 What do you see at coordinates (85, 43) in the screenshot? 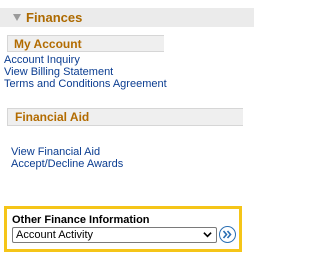
I see `my-account-heading: My Account` at bounding box center [85, 43].